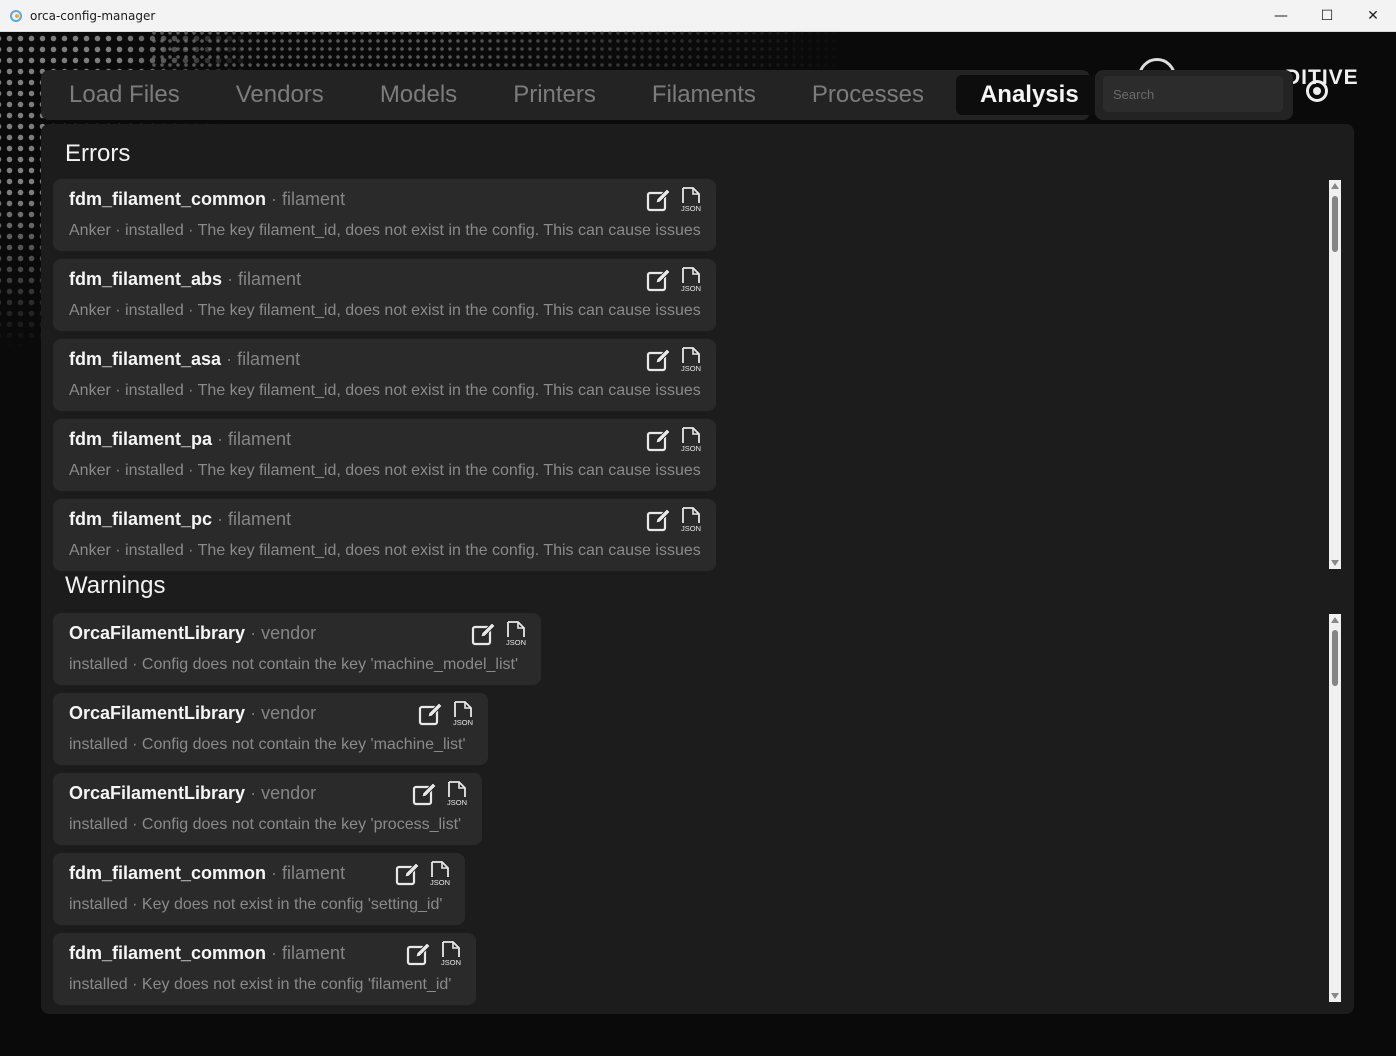 The height and width of the screenshot is (1056, 1396). What do you see at coordinates (289, 713) in the screenshot?
I see `config-type: vendor` at bounding box center [289, 713].